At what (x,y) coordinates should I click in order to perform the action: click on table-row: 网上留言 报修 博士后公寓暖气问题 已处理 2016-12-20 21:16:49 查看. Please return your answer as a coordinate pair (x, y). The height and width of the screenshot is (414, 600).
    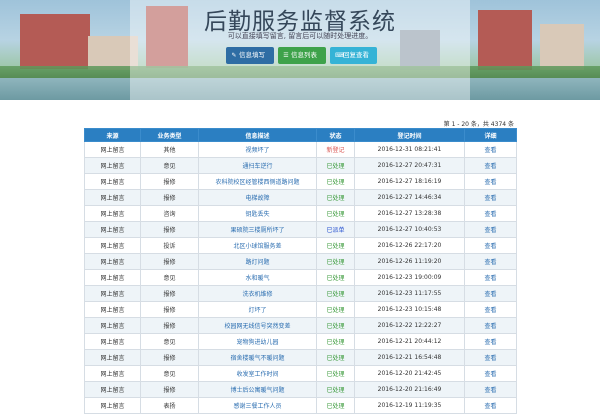
    Looking at the image, I should click on (300, 389).